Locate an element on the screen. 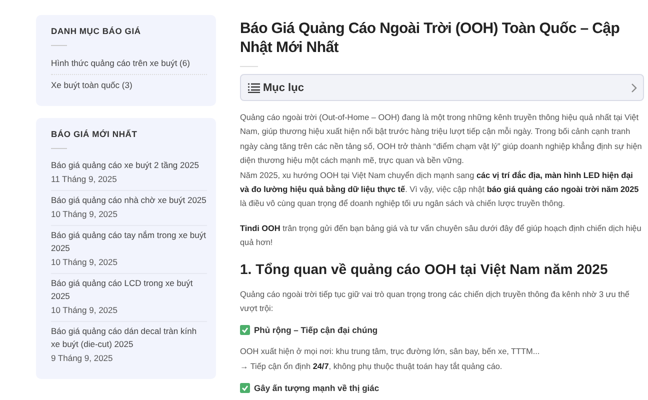  post-link: Báo giá quảng cáo tay nắm trong xe buýt 2025 is located at coordinates (129, 242).